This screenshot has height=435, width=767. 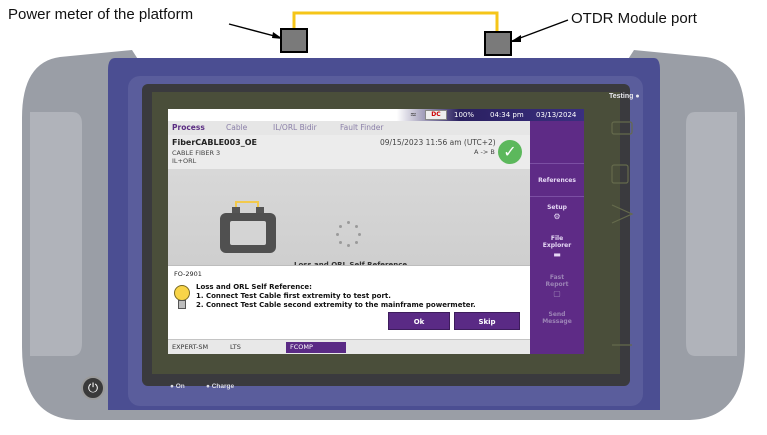 What do you see at coordinates (188, 128) in the screenshot?
I see `tab-process: Process` at bounding box center [188, 128].